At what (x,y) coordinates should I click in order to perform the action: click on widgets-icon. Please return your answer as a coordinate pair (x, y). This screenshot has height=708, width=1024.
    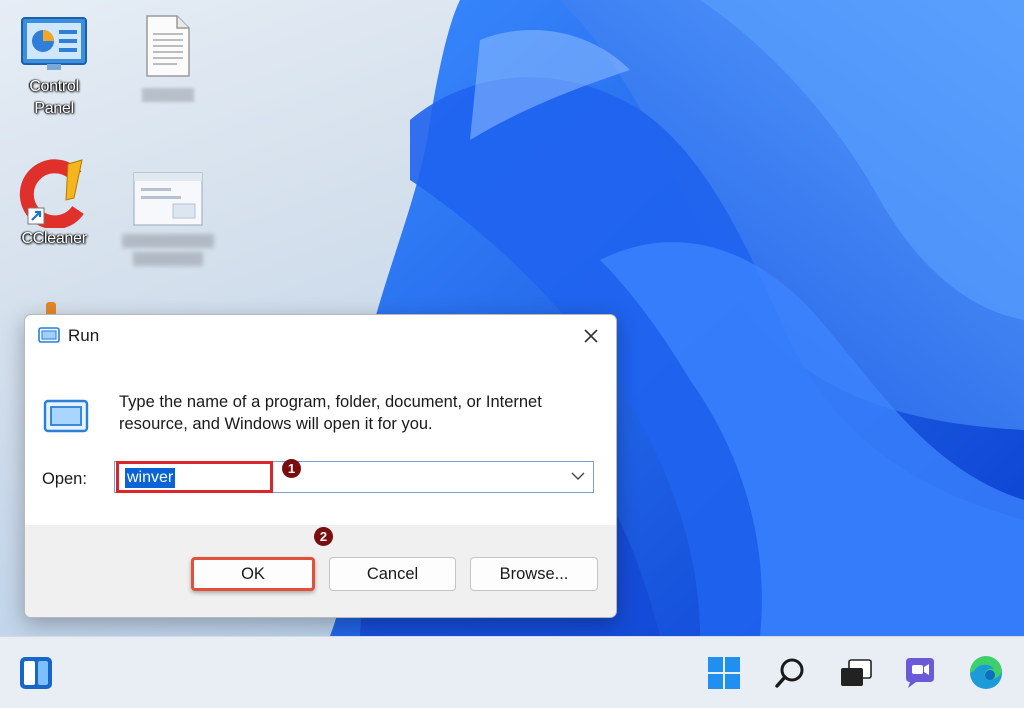
    Looking at the image, I should click on (36, 673).